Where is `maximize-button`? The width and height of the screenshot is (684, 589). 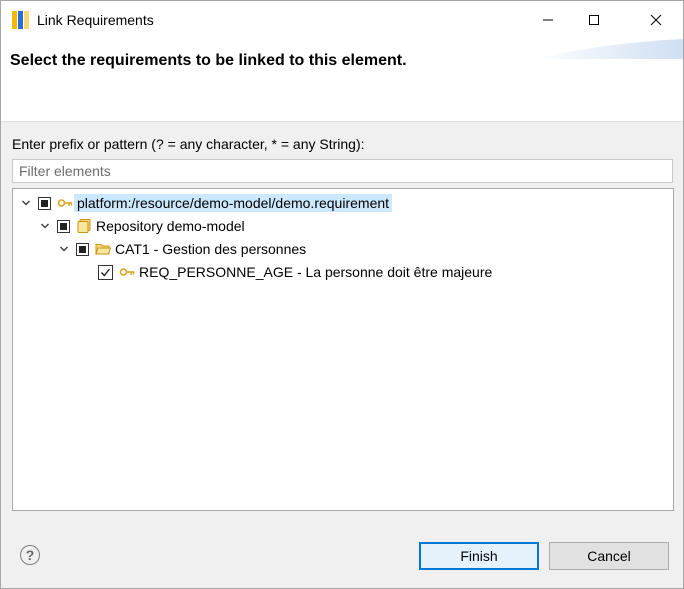 maximize-button is located at coordinates (594, 20).